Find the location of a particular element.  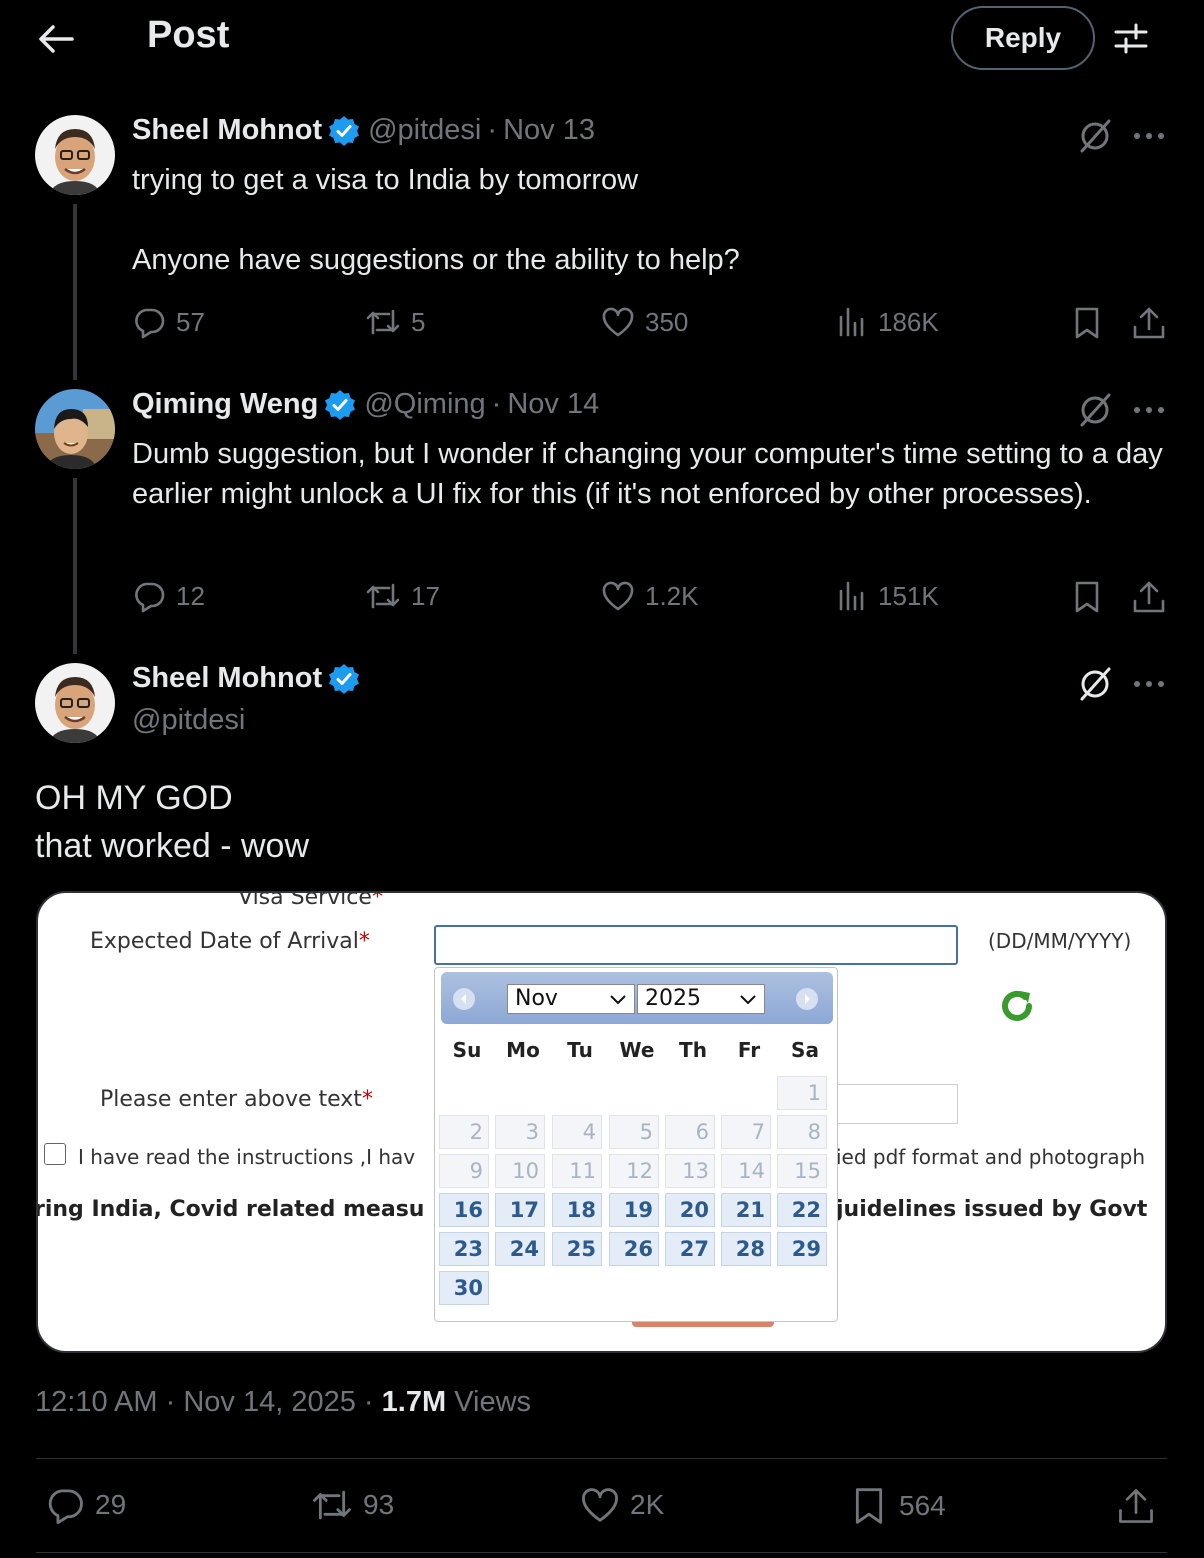

checkbox-text-left: I have read the instructions ,I hav is located at coordinates (247, 1157).